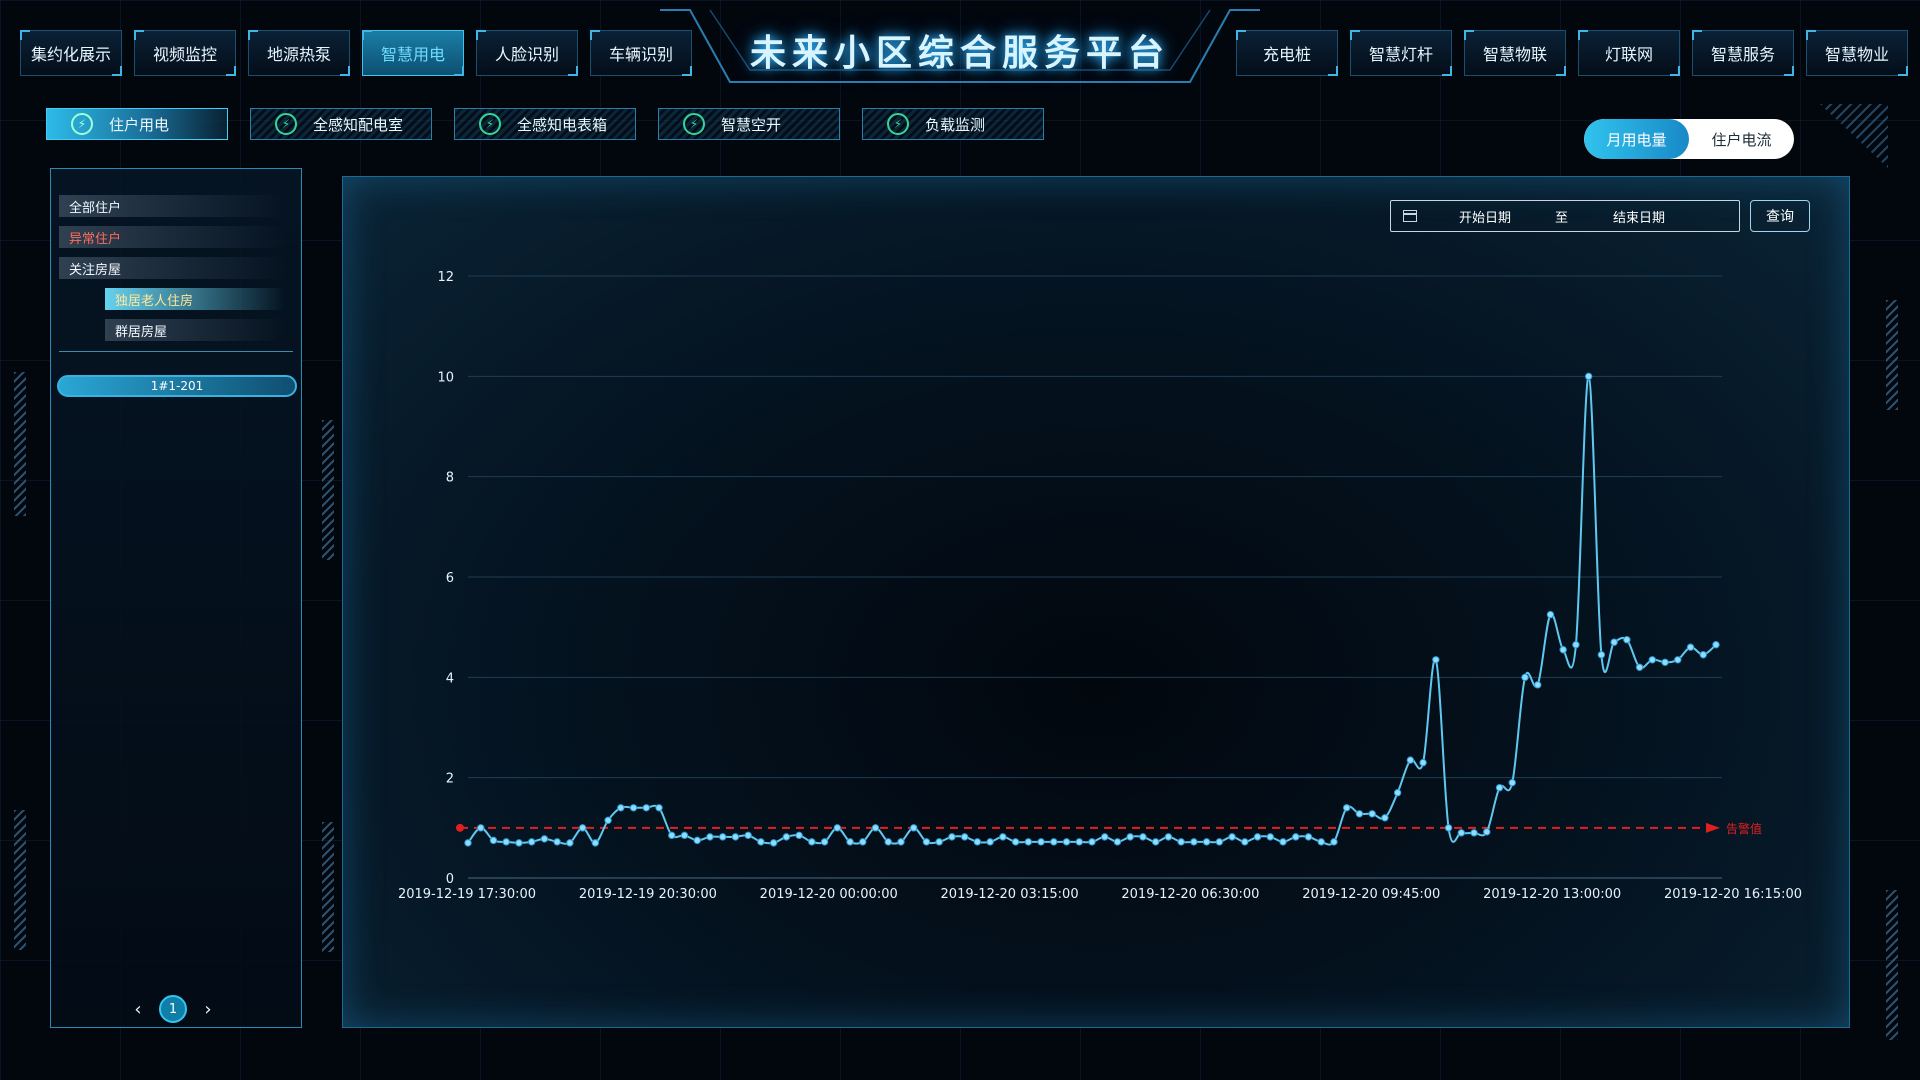 The height and width of the screenshot is (1080, 1920). What do you see at coordinates (1485, 216) in the screenshot?
I see `start-date-input: 开始日期` at bounding box center [1485, 216].